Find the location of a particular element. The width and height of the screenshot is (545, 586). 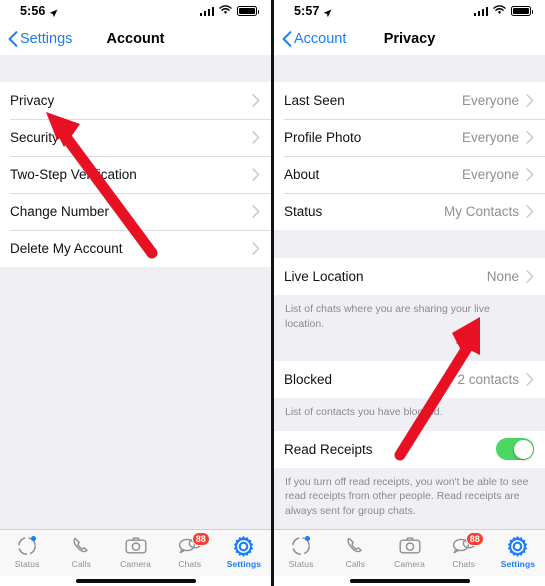

right-home-indicator-area is located at coordinates (409, 581).